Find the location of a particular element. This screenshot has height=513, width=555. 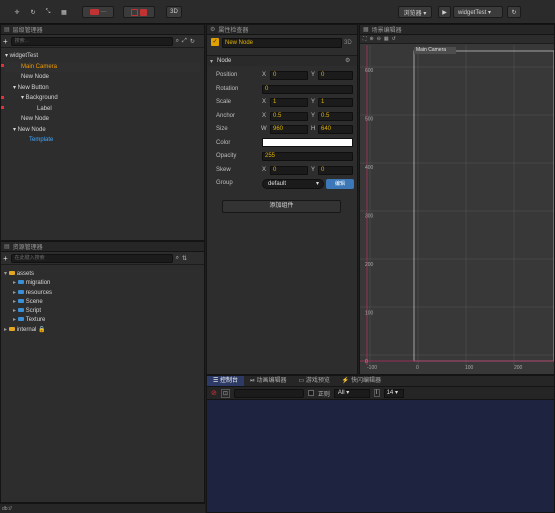

hierarchy-title-bar: ▤ 层级管理器 is located at coordinates (102, 30).